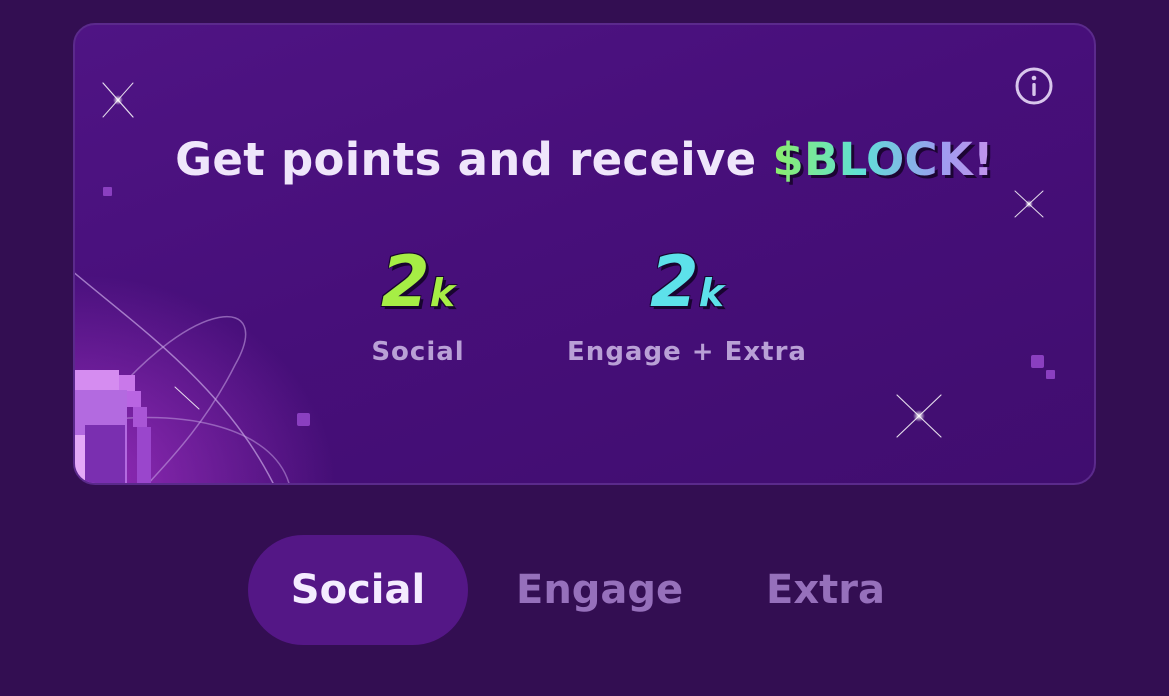 The image size is (1169, 696). I want to click on stat-social: 2k Social, so click(418, 307).